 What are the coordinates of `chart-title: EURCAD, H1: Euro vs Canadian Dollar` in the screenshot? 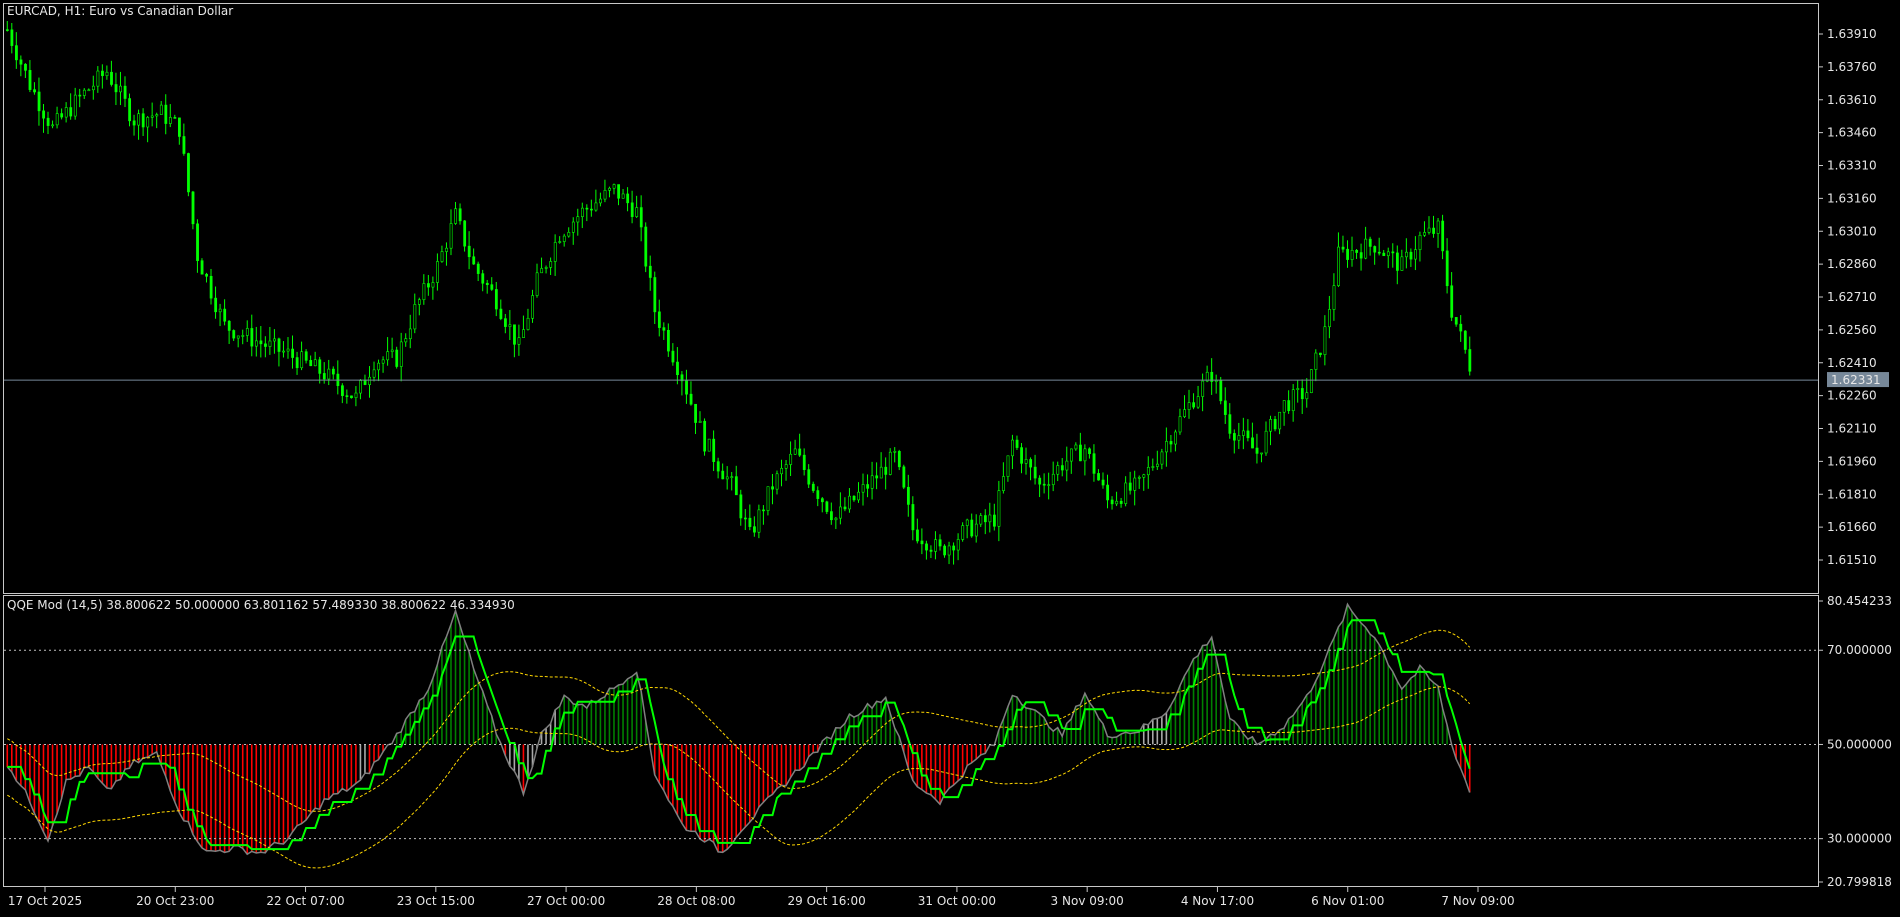 It's located at (120, 11).